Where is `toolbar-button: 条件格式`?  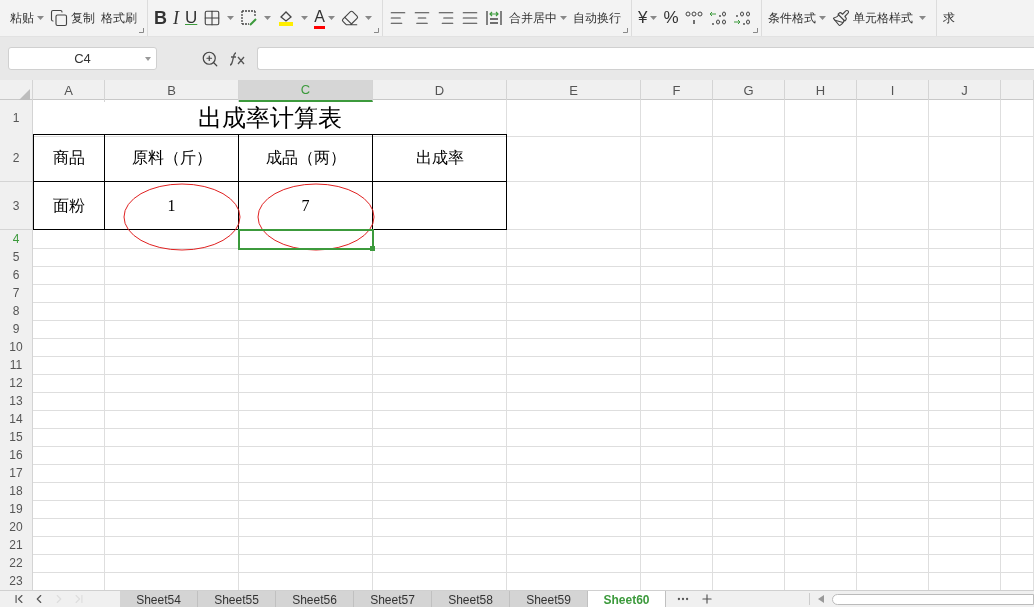 toolbar-button: 条件格式 is located at coordinates (796, 18).